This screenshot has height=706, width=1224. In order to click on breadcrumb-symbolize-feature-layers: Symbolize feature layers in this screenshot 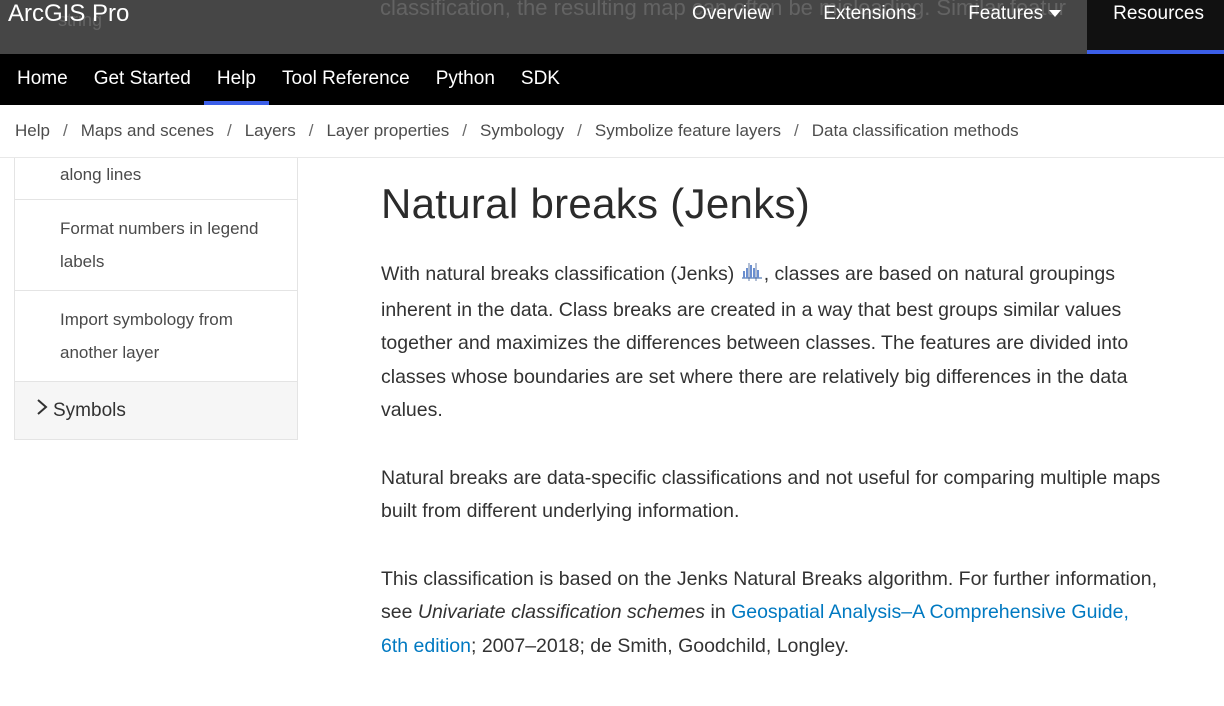, I will do `click(688, 131)`.